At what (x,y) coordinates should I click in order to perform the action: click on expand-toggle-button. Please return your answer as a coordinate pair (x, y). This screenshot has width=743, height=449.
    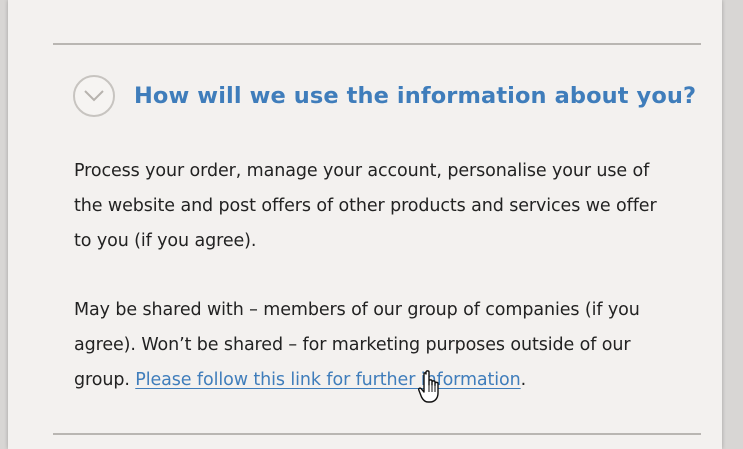
    Looking at the image, I should click on (94, 96).